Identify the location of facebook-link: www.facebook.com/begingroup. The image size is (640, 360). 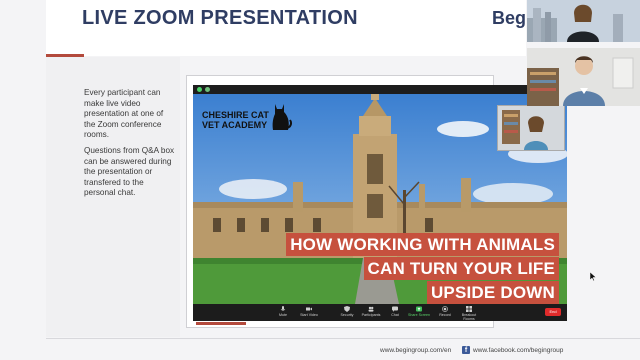
(518, 350).